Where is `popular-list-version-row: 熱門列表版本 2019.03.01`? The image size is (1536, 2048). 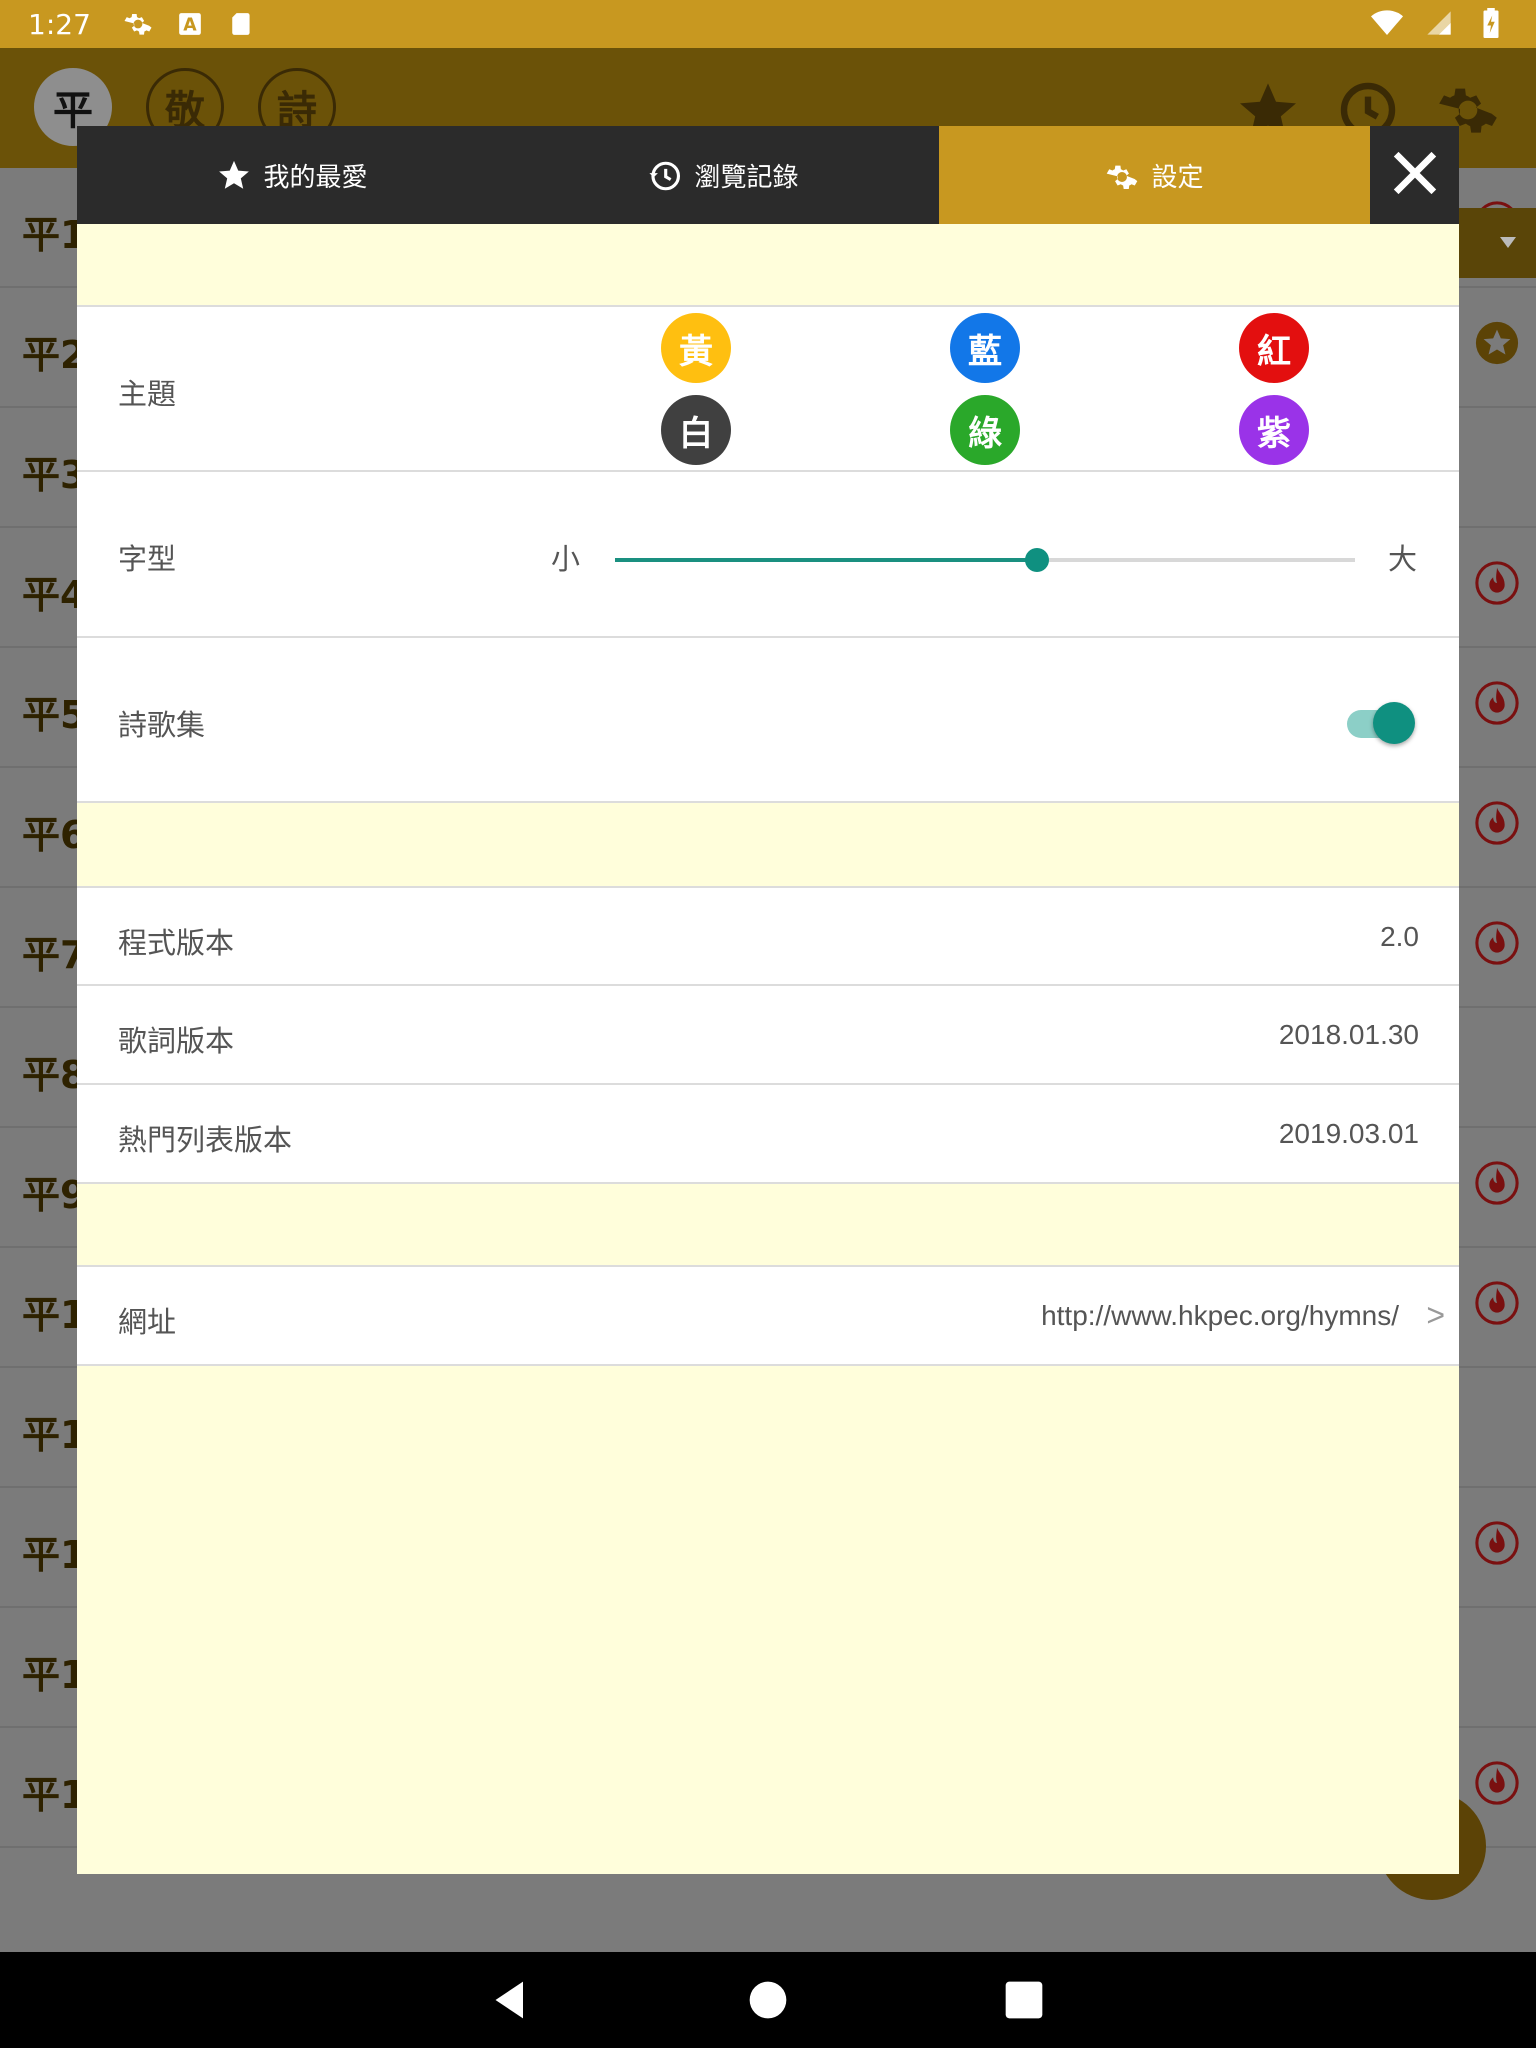 popular-list-version-row: 熱門列表版本 2019.03.01 is located at coordinates (768, 1133).